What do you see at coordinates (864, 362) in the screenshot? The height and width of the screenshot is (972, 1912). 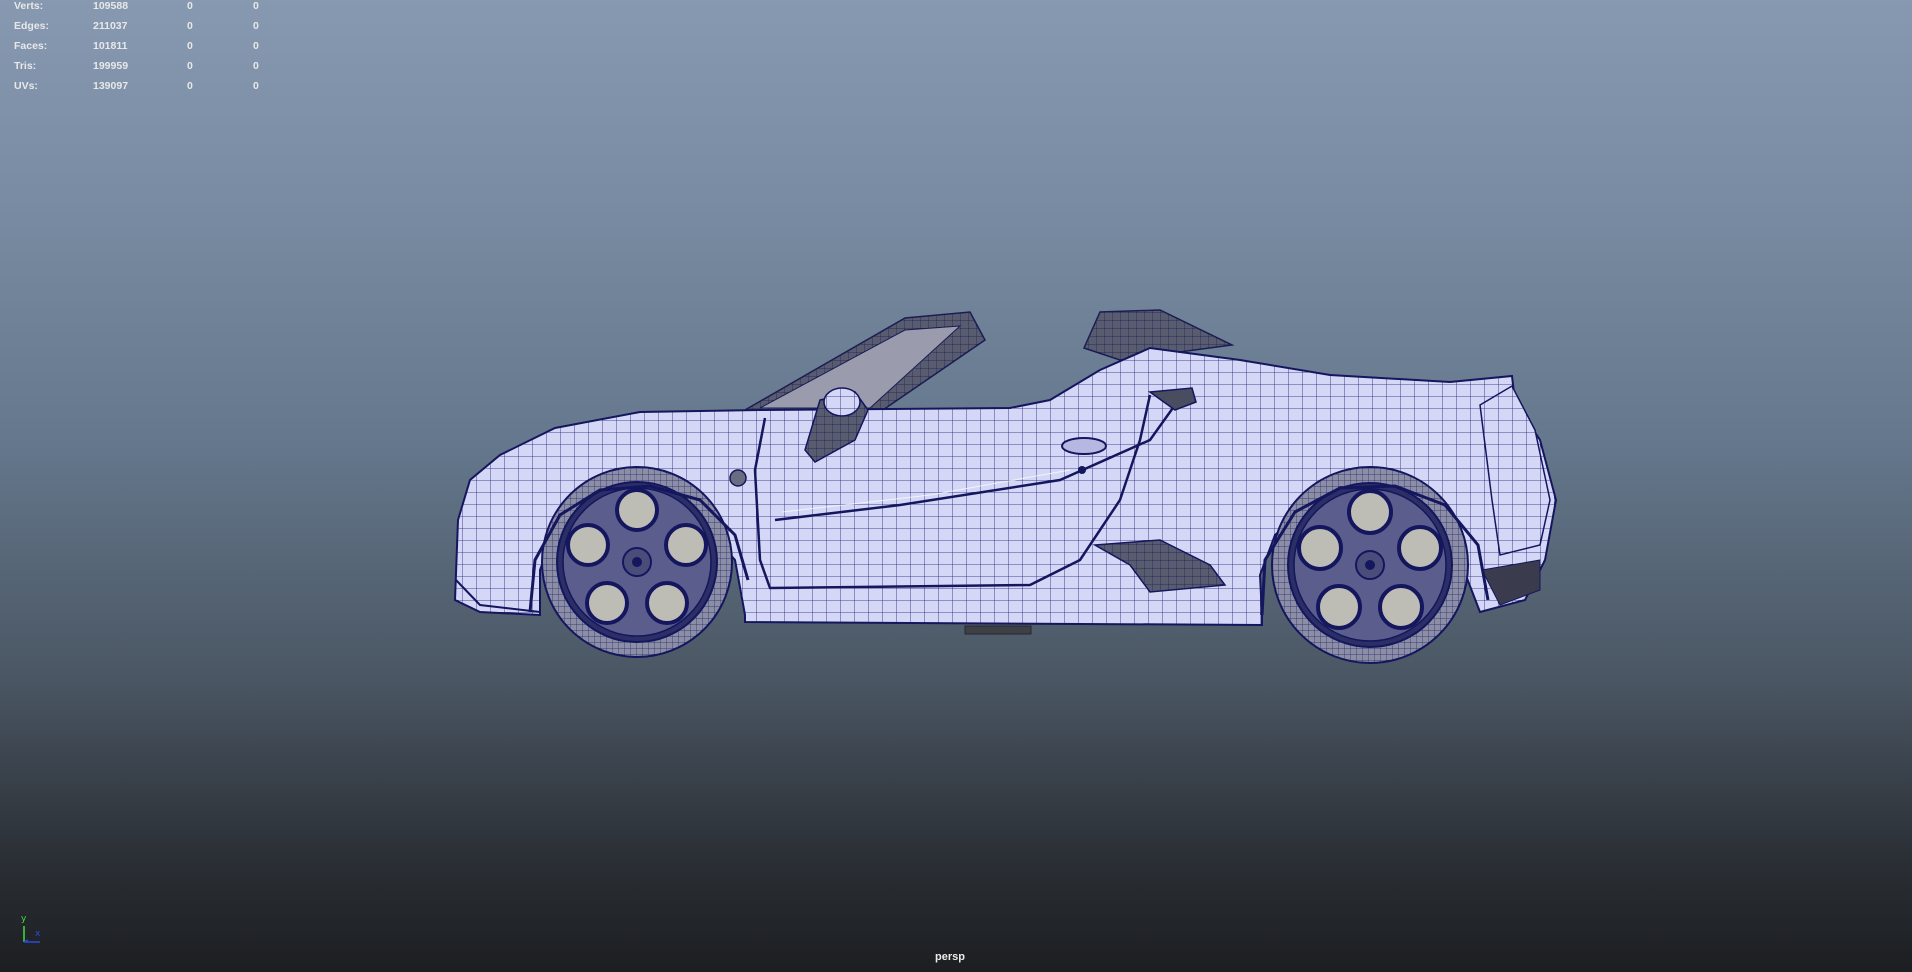 I see `windshield-frame` at bounding box center [864, 362].